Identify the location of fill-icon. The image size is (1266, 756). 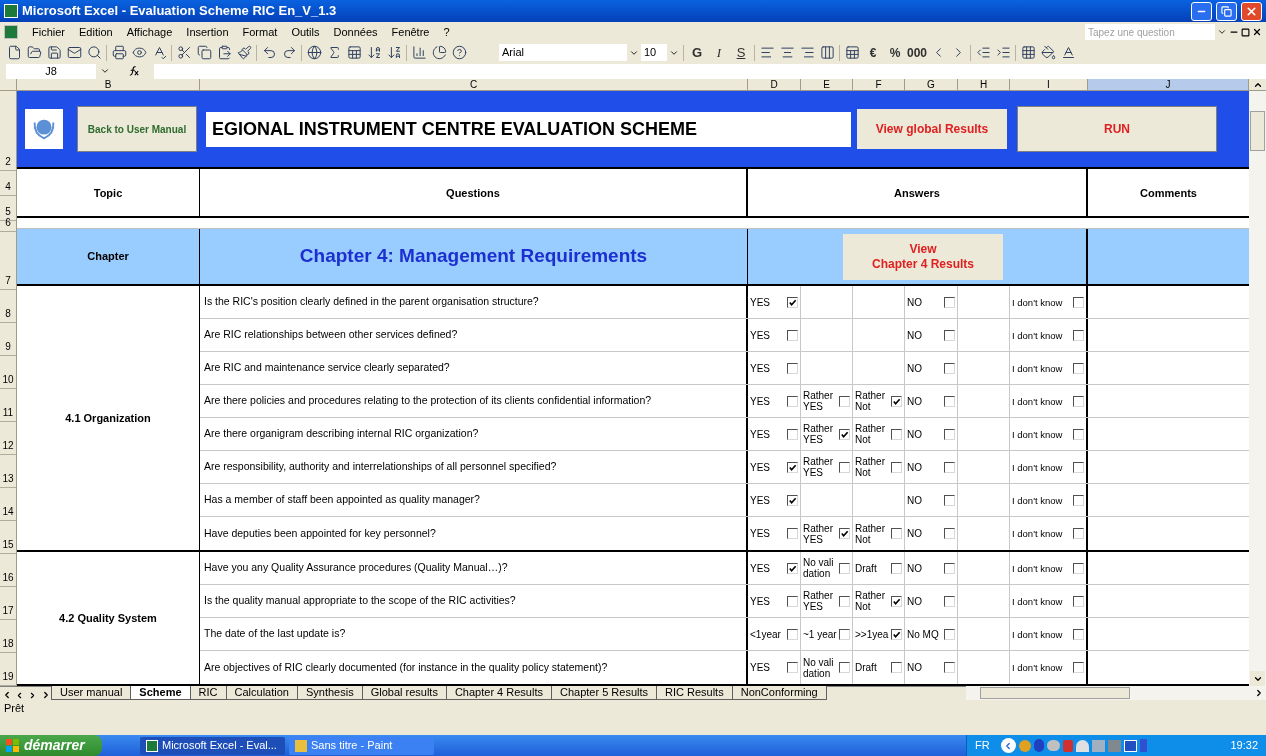
(1048, 52).